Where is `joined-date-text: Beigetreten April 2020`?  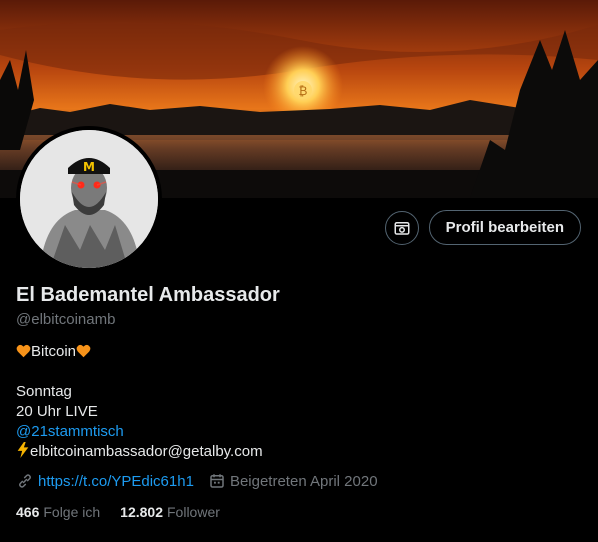
joined-date-text: Beigetreten April 2020 is located at coordinates (303, 481).